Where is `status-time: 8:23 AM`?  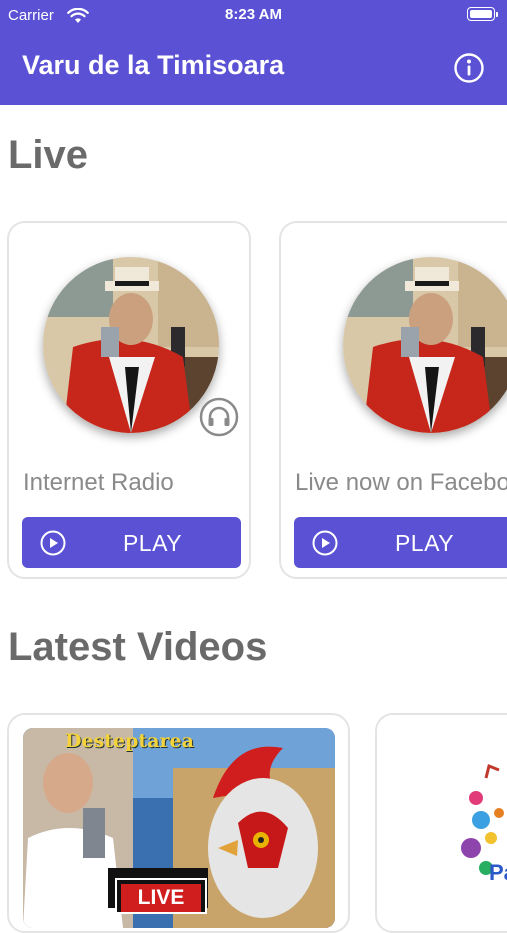
status-time: 8:23 AM is located at coordinates (253, 14).